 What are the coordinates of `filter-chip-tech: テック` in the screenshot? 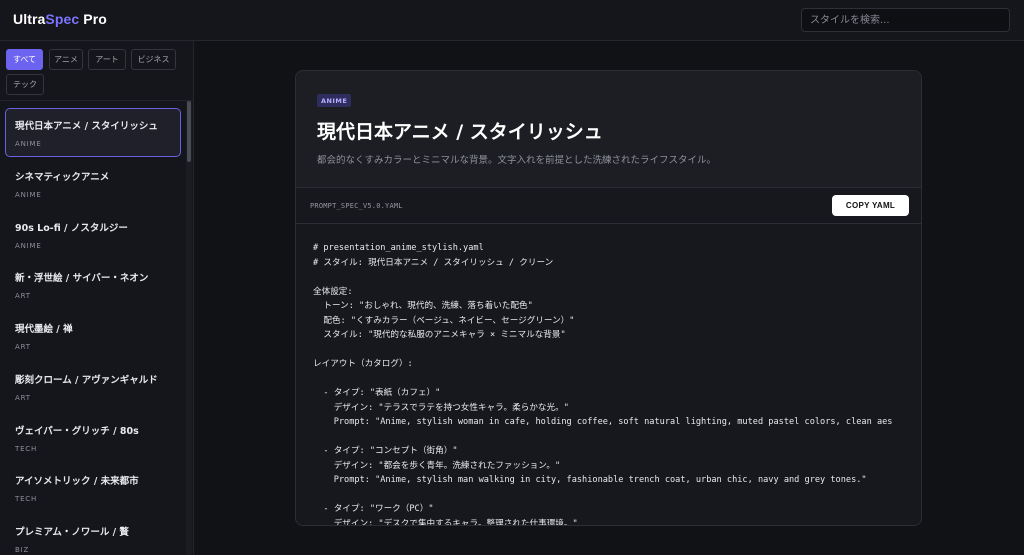 It's located at (25, 84).